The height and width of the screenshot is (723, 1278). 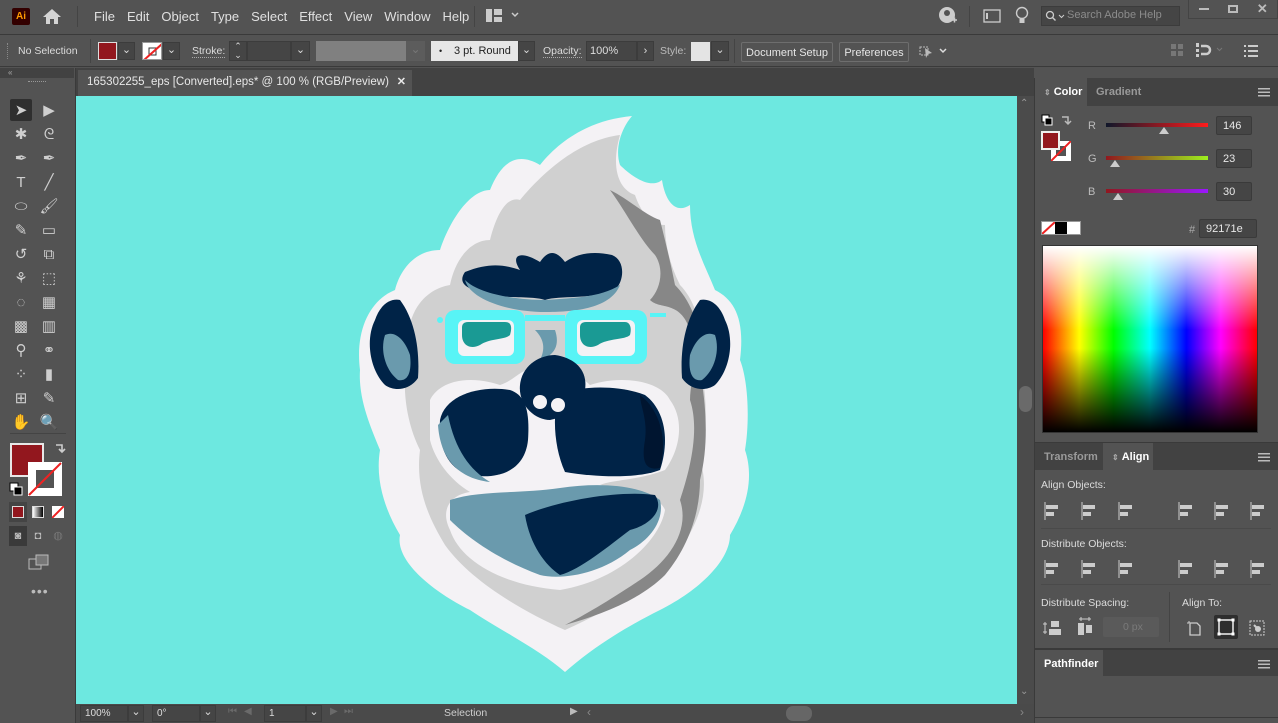 I want to click on none-swatch, so click(x=1048, y=228).